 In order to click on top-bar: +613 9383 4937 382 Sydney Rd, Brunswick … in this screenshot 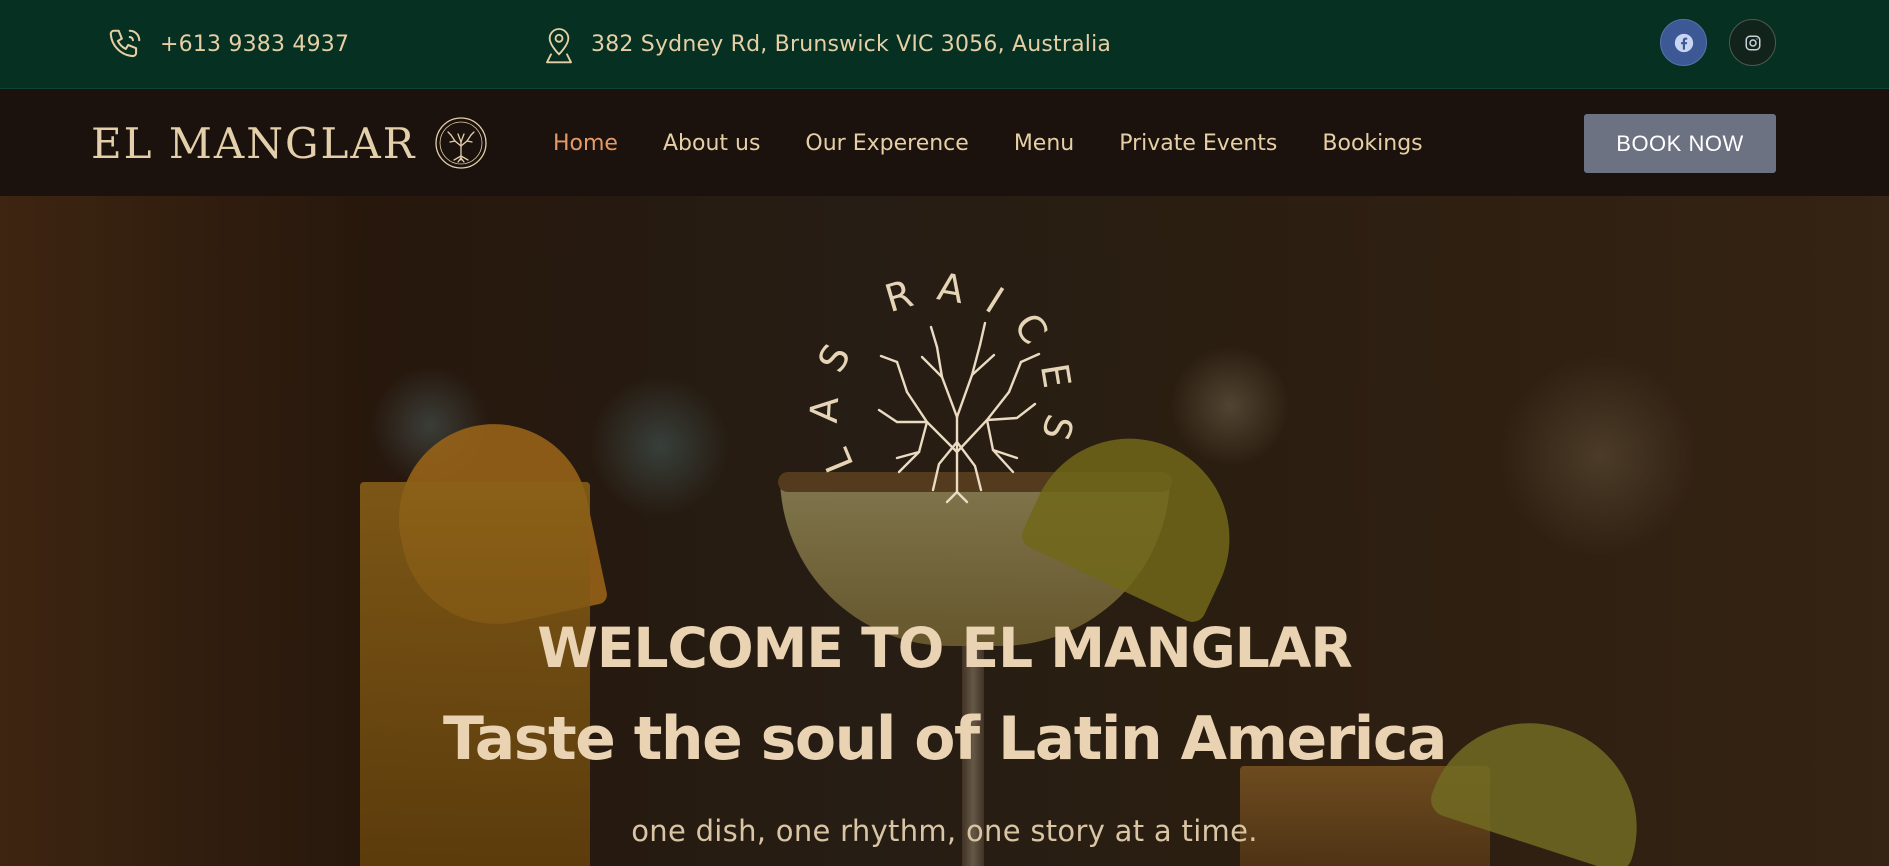, I will do `click(944, 44)`.